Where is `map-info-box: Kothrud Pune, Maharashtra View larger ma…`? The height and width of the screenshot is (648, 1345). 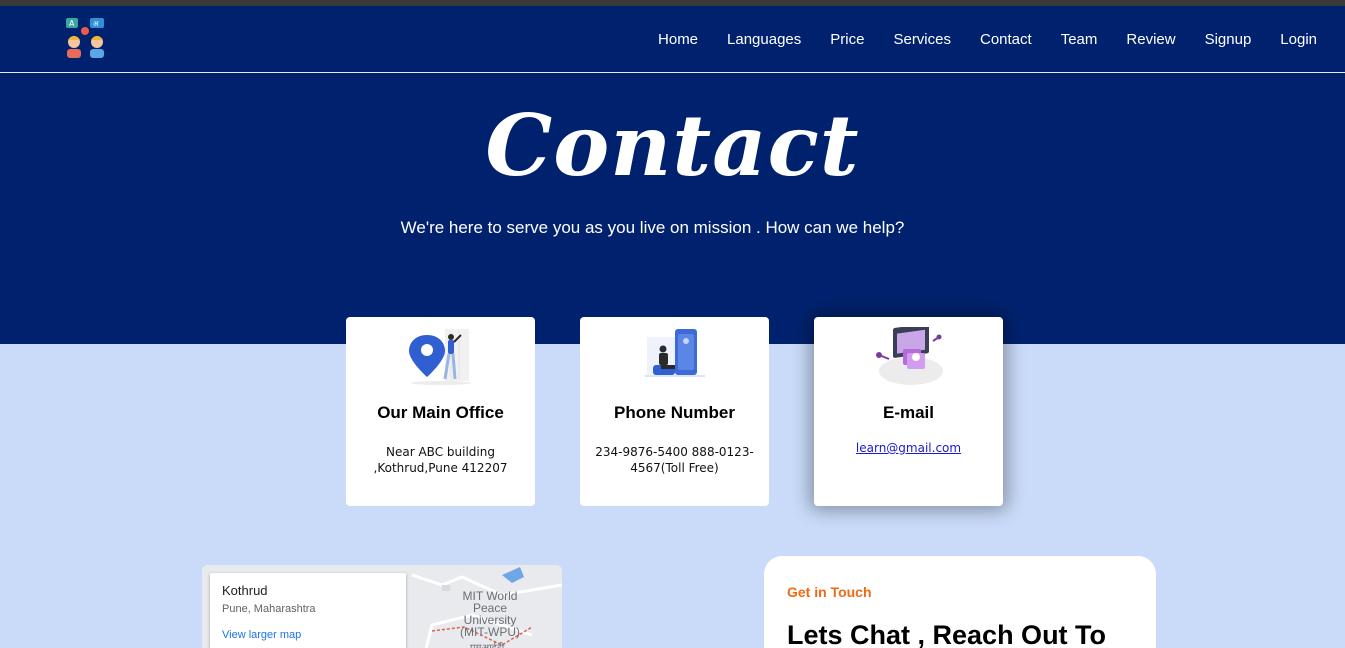
map-info-box: Kothrud Pune, Maharashtra View larger ma… is located at coordinates (308, 610).